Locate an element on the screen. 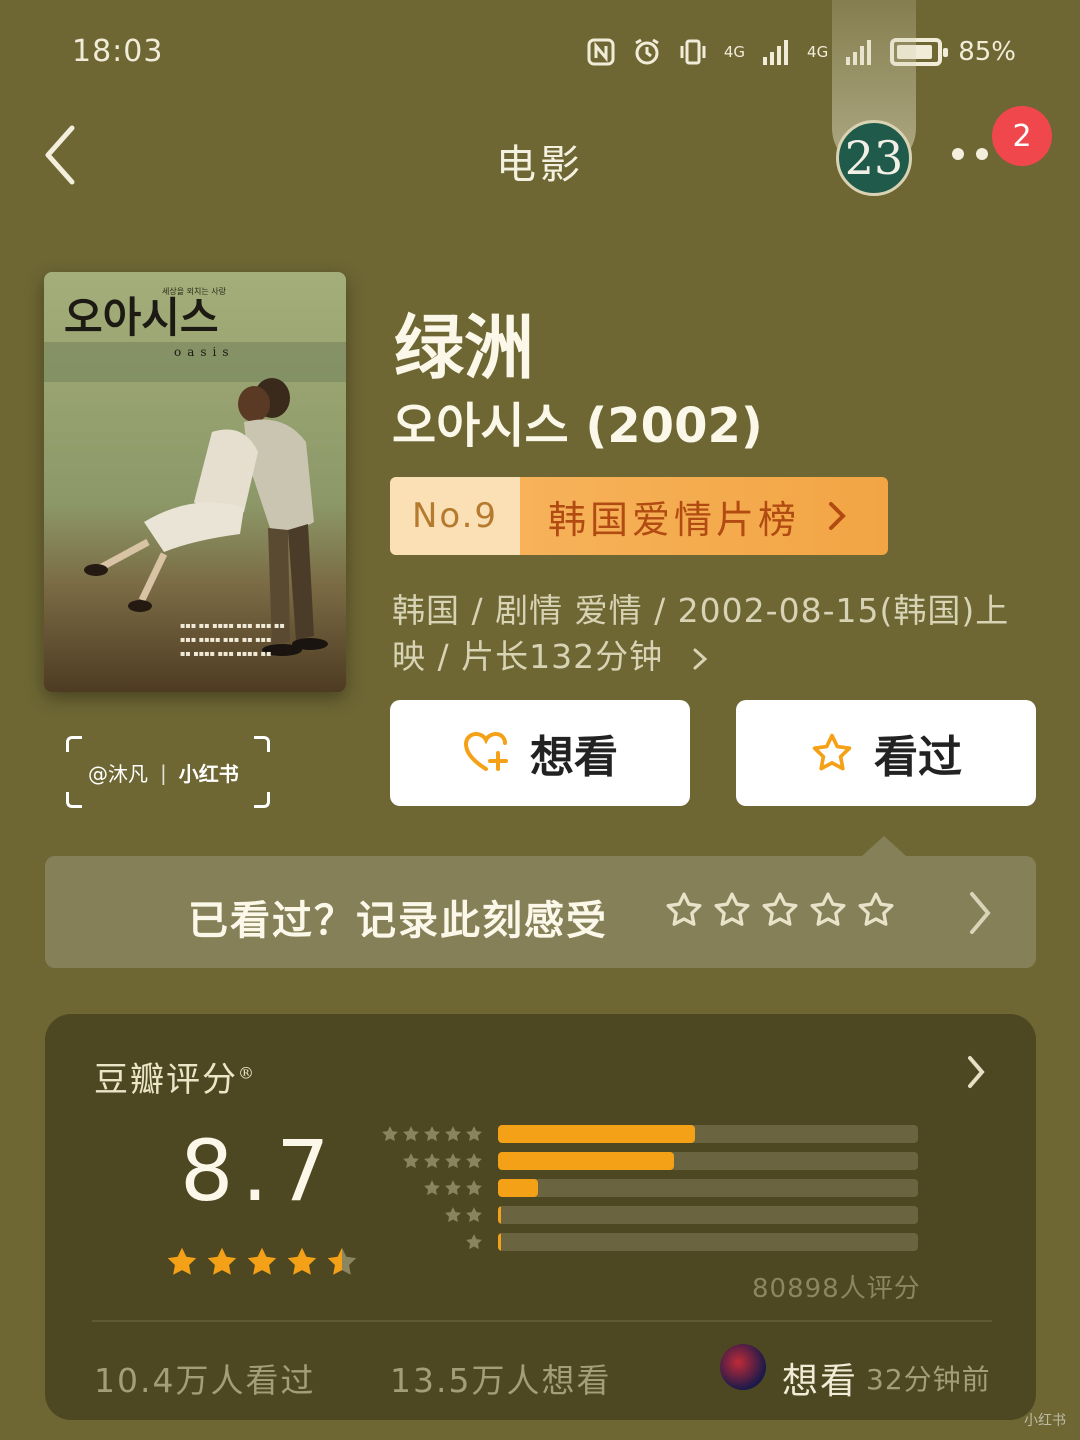 This screenshot has height=1440, width=1080. watermark-brand: 小红书 is located at coordinates (208, 774).